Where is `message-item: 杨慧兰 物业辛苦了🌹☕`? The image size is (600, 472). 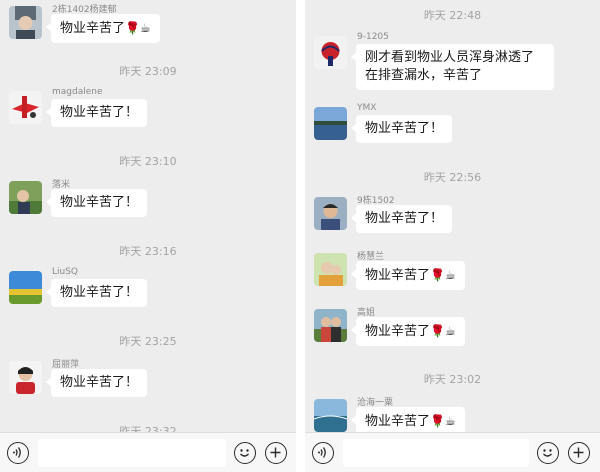
message-item: 杨慧兰 物业辛苦了🌹☕ is located at coordinates (452, 282).